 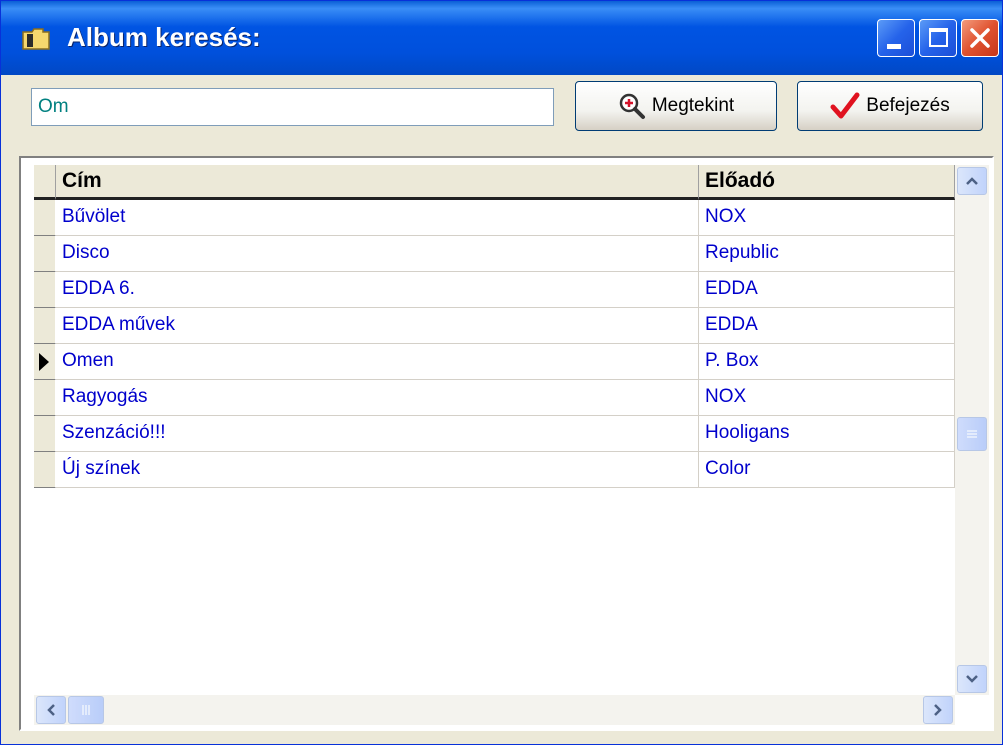 I want to click on magnifier-plus-icon, so click(x=632, y=106).